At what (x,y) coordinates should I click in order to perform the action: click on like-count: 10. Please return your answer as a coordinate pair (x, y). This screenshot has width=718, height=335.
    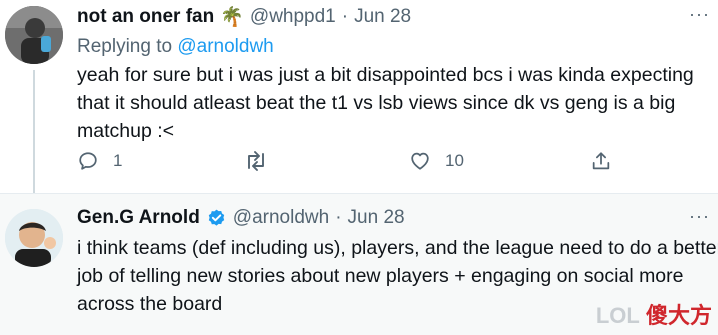
    Looking at the image, I should click on (454, 160).